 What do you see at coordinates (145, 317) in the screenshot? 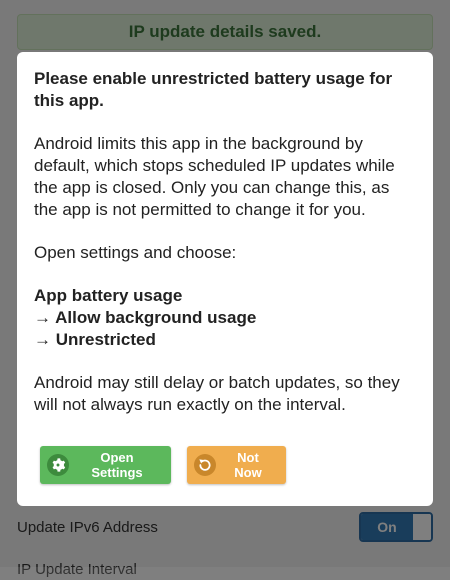
I see `step-item: → Allow background usage` at bounding box center [145, 317].